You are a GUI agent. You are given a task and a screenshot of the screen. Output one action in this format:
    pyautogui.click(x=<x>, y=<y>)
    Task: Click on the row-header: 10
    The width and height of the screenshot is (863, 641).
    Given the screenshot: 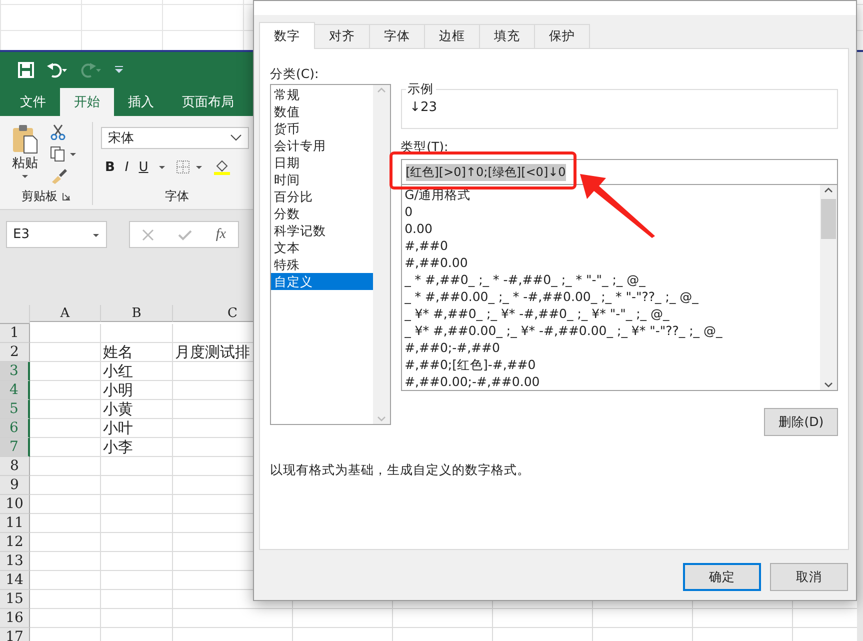 What is the action you would take?
    pyautogui.click(x=15, y=504)
    